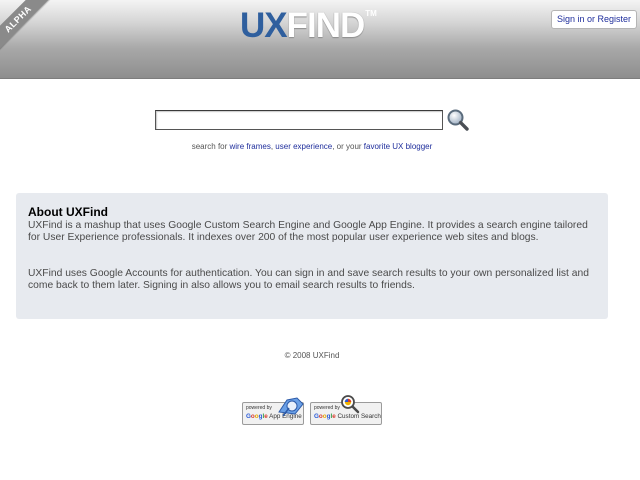 The height and width of the screenshot is (480, 640). What do you see at coordinates (350, 404) in the screenshot?
I see `custom-search-icon` at bounding box center [350, 404].